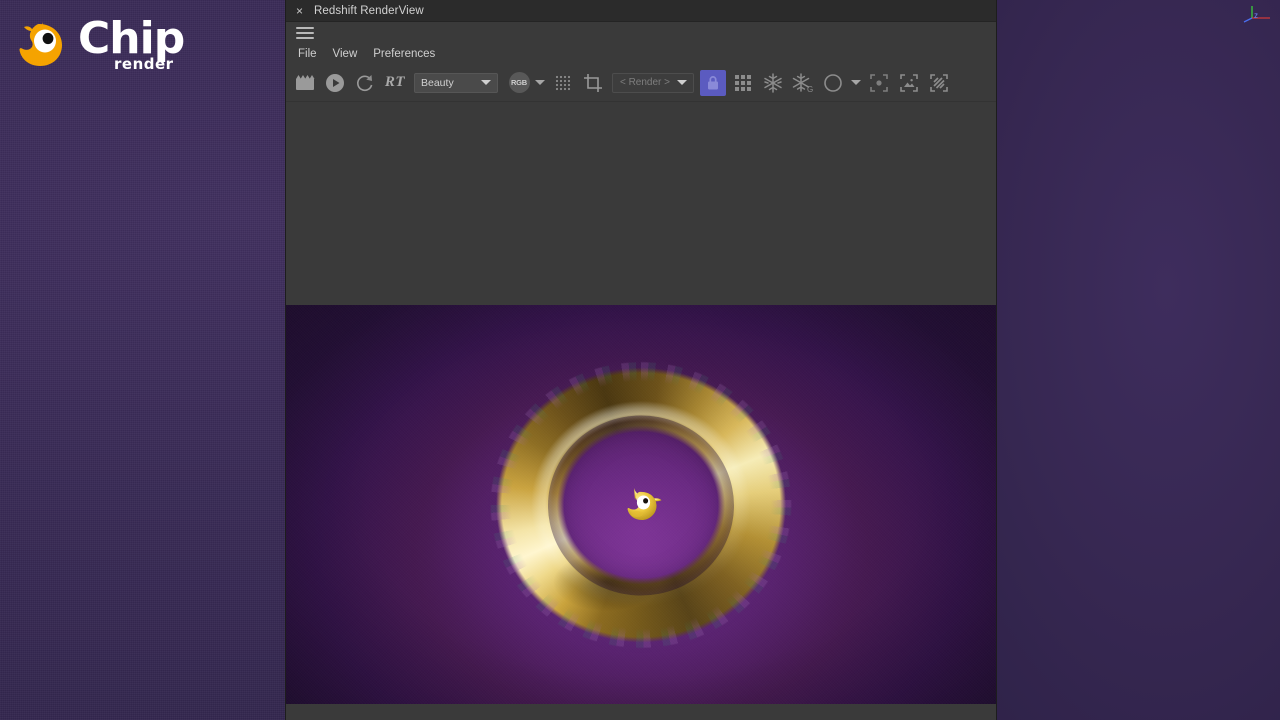 This screenshot has width=1280, height=720. I want to click on rt-toggle: RT, so click(395, 83).